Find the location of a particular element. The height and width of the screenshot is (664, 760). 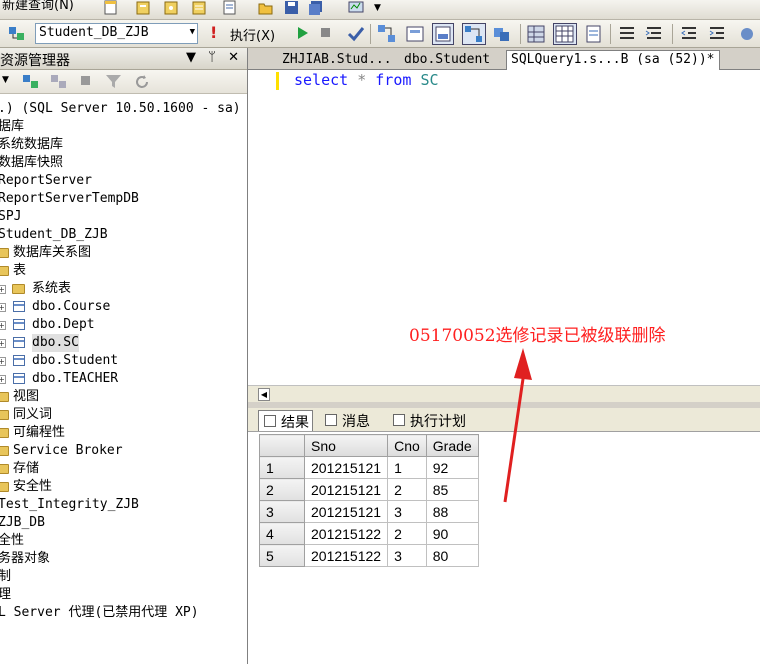

tree-node: 理 is located at coordinates (123, 595).